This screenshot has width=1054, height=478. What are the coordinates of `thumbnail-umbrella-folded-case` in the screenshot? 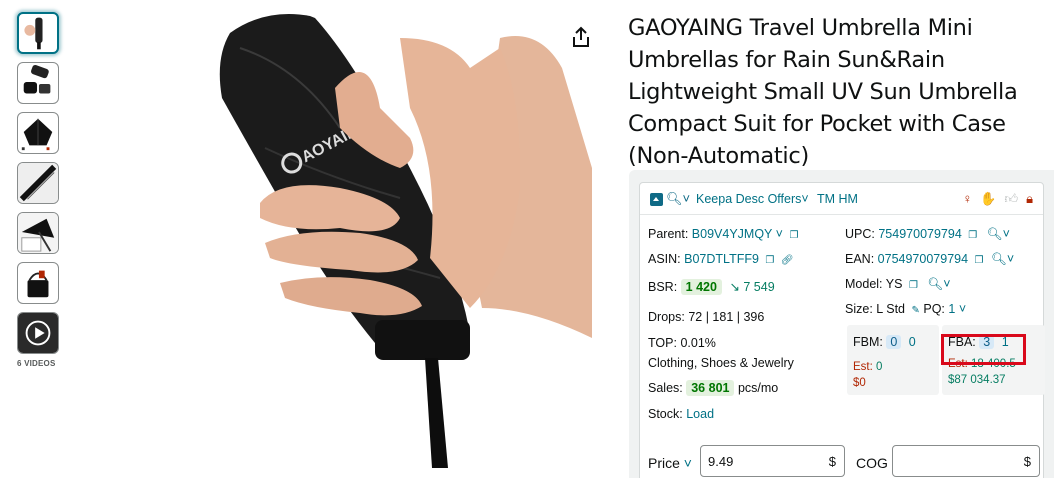 It's located at (38, 83).